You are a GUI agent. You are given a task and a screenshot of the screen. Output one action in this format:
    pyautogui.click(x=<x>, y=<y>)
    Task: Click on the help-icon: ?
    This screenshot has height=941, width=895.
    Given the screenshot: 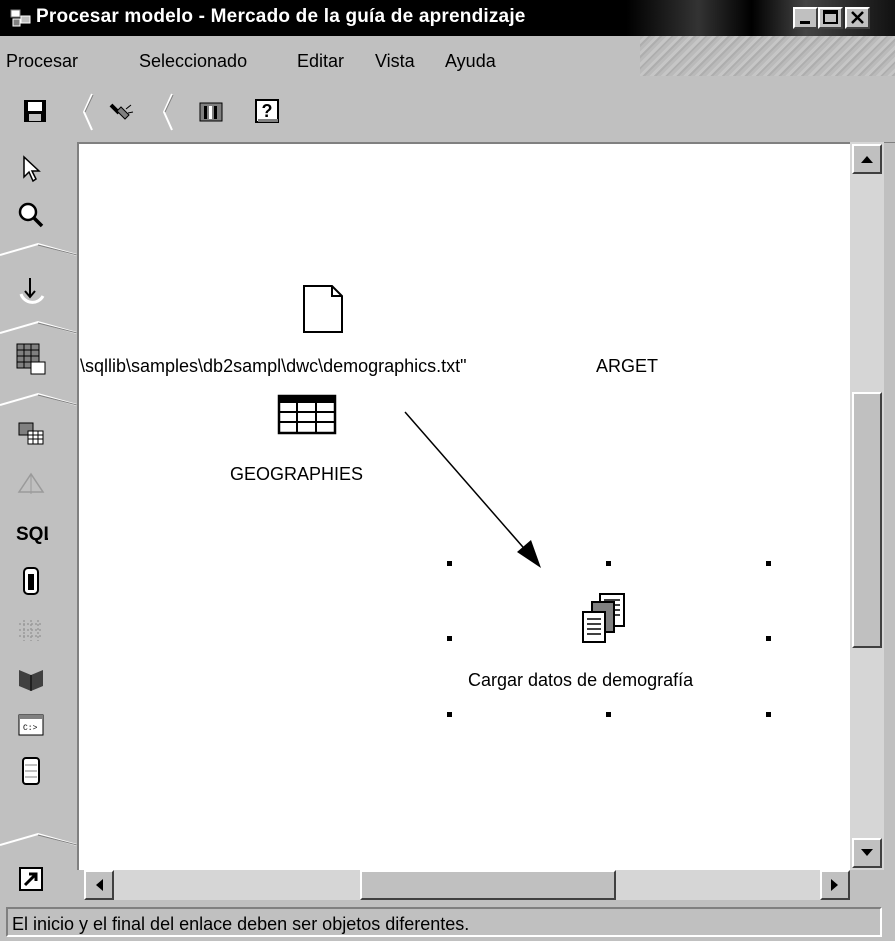 What is the action you would take?
    pyautogui.click(x=267, y=111)
    